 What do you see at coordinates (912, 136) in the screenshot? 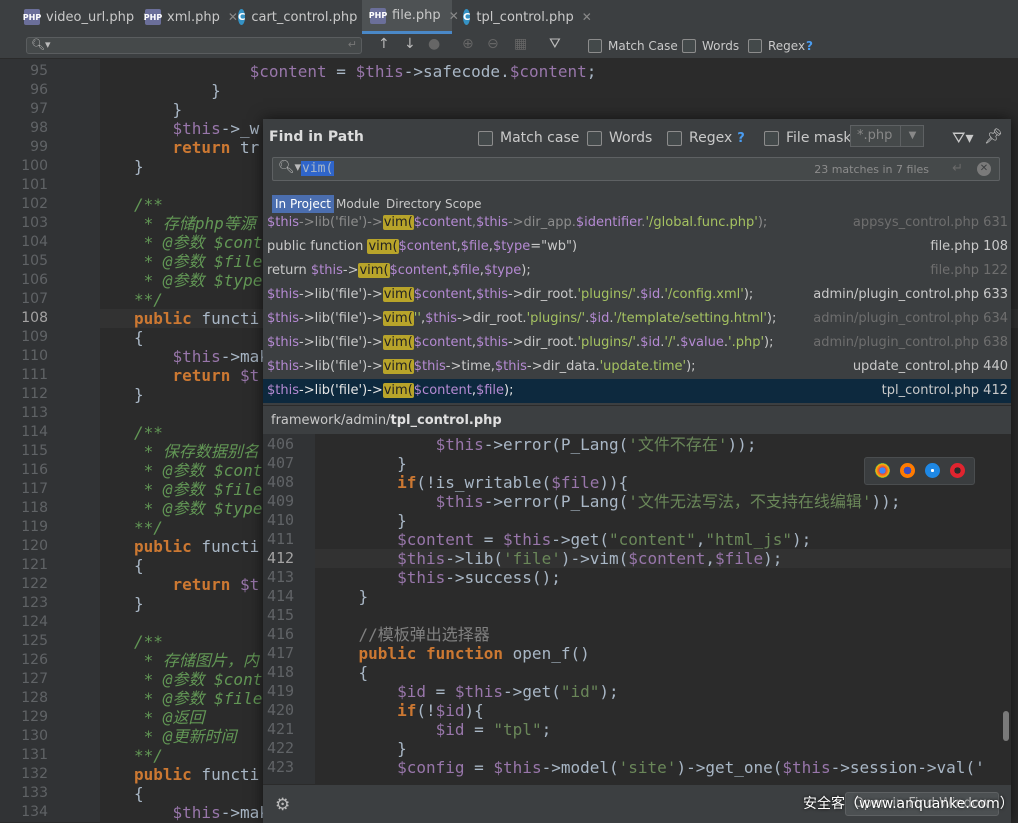
I see `chevron-down-icon: ▼` at bounding box center [912, 136].